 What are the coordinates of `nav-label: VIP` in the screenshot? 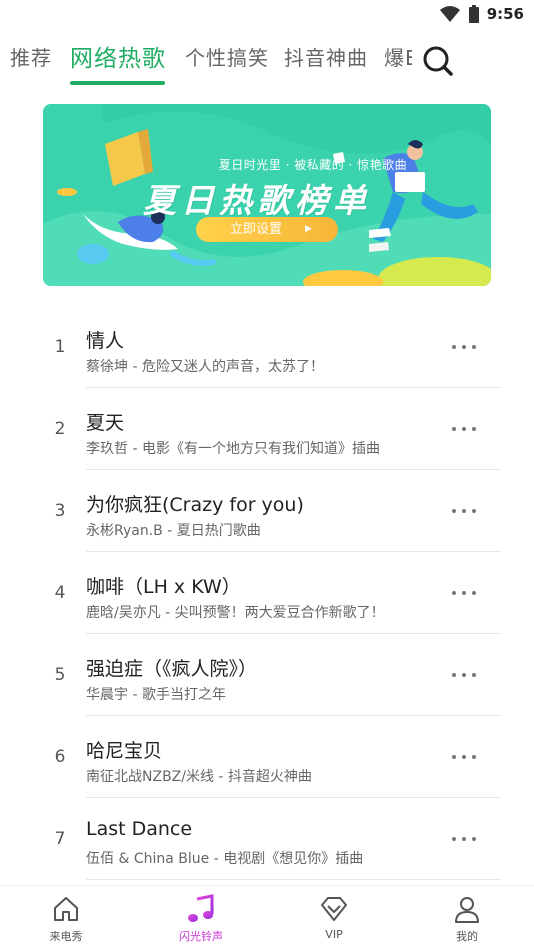 It's located at (334, 934).